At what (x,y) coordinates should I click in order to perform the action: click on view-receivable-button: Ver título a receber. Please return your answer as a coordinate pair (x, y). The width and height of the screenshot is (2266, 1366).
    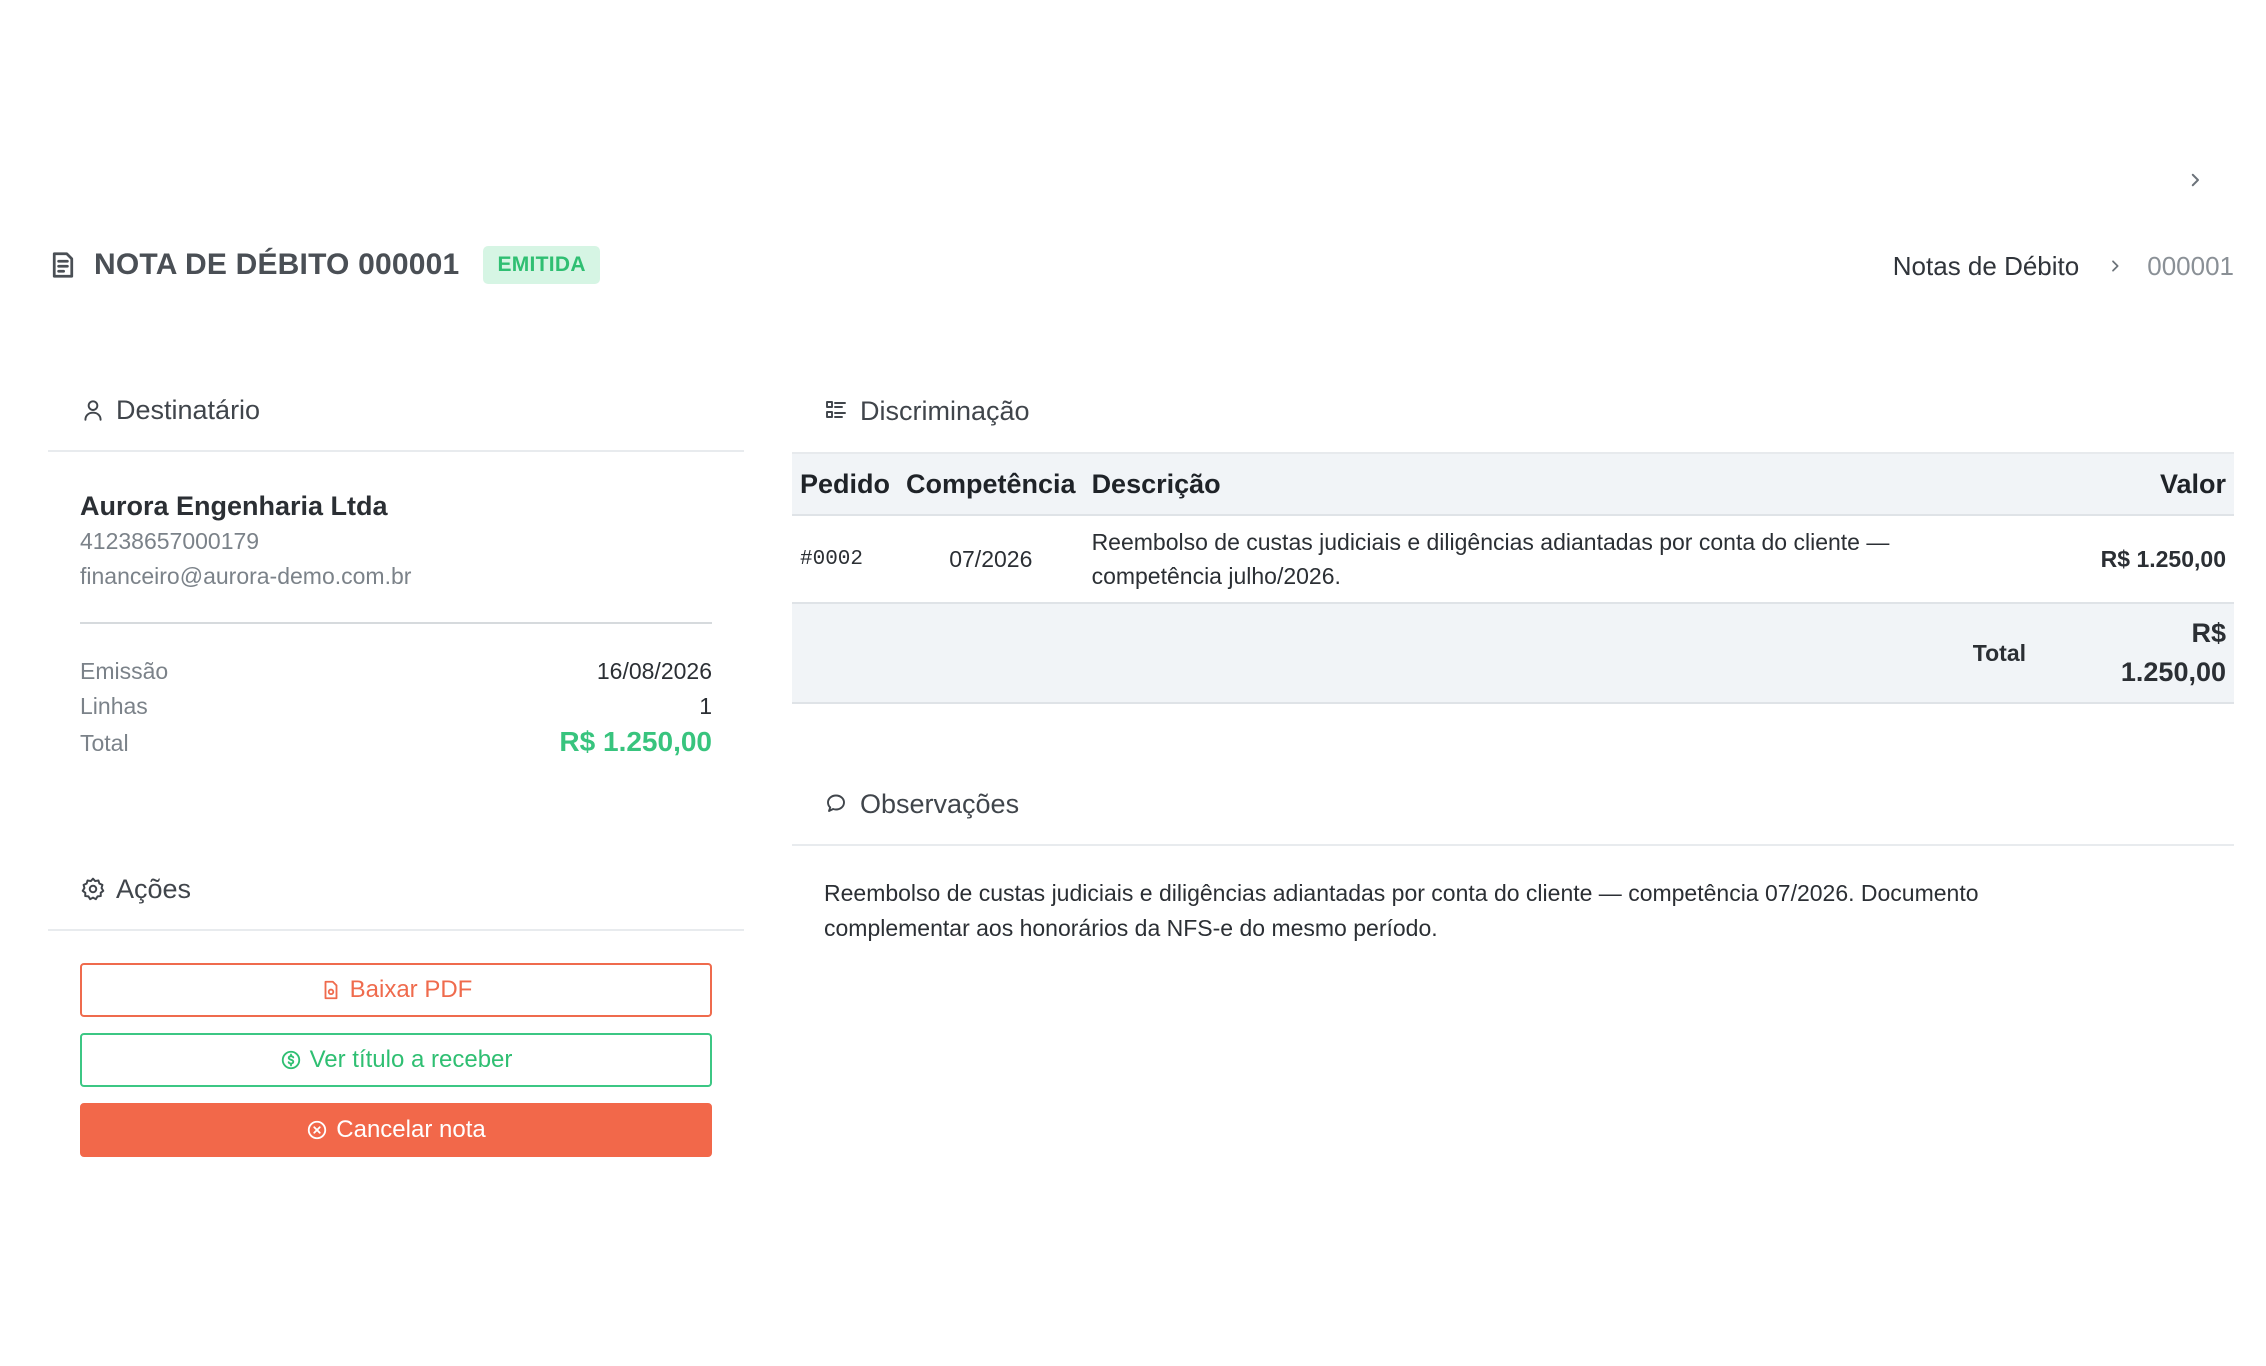
    Looking at the image, I should click on (396, 1060).